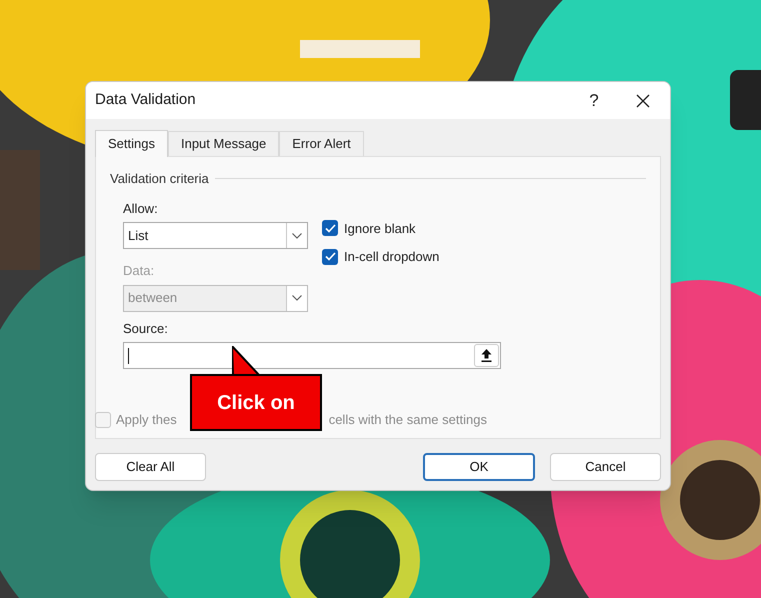 The width and height of the screenshot is (761, 598). What do you see at coordinates (146, 420) in the screenshot?
I see `checkbox-label: Apply thes` at bounding box center [146, 420].